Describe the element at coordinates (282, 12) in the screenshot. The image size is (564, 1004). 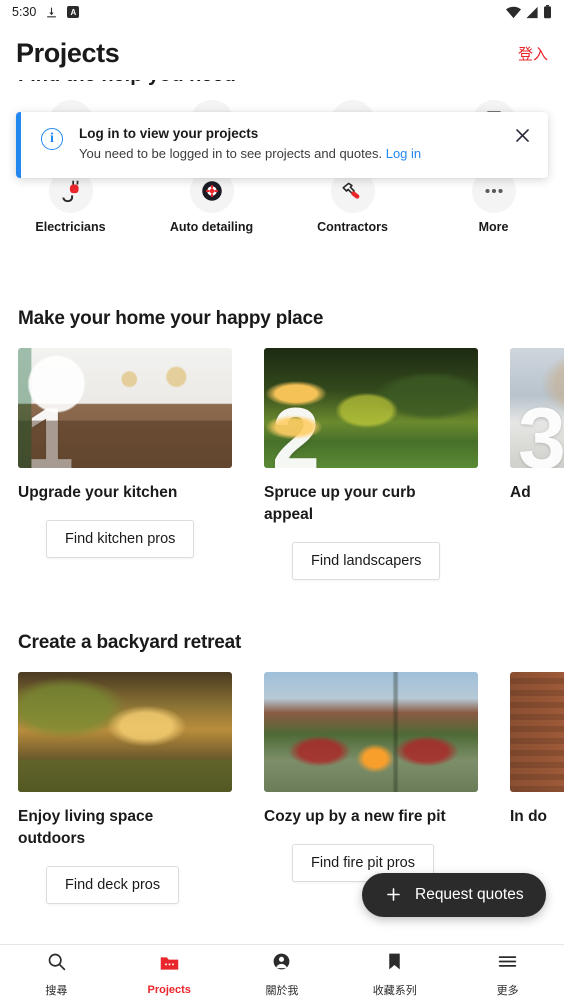
I see `status-bar: 5:30 A` at that location.